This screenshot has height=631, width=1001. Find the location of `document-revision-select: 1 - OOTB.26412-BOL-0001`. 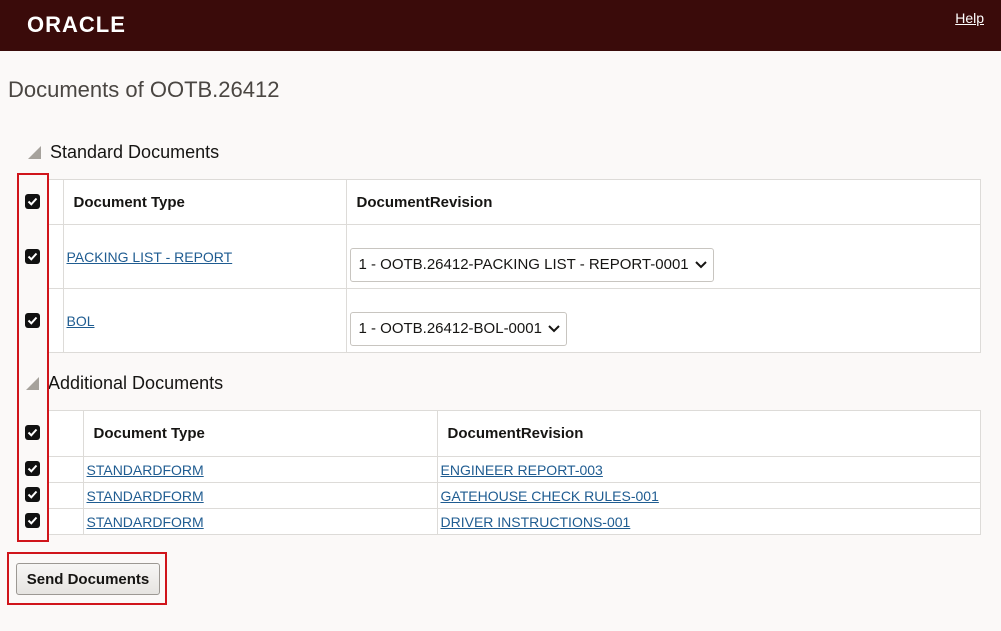

document-revision-select: 1 - OOTB.26412-BOL-0001 is located at coordinates (458, 328).